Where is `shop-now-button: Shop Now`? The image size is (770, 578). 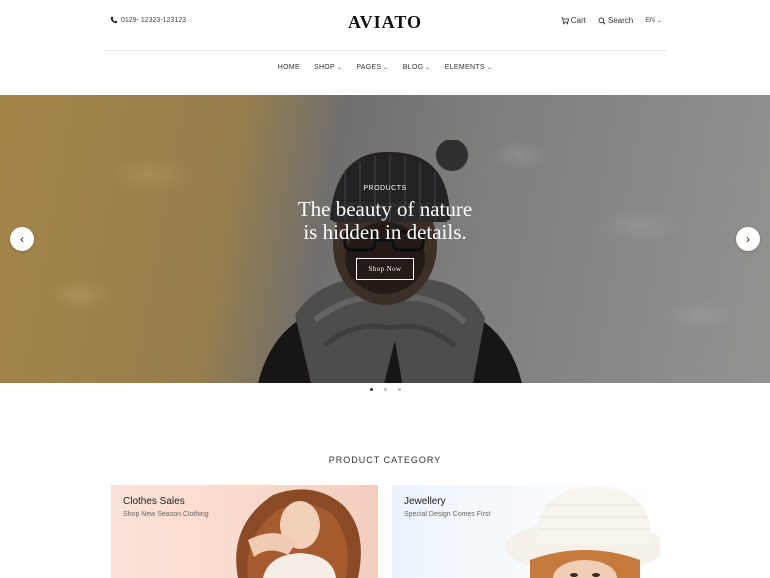
shop-now-button: Shop Now is located at coordinates (385, 269).